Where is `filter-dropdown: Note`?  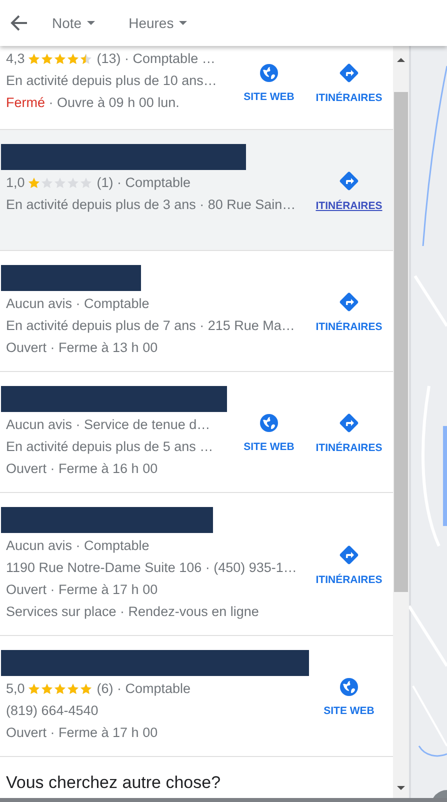
filter-dropdown: Note is located at coordinates (73, 23).